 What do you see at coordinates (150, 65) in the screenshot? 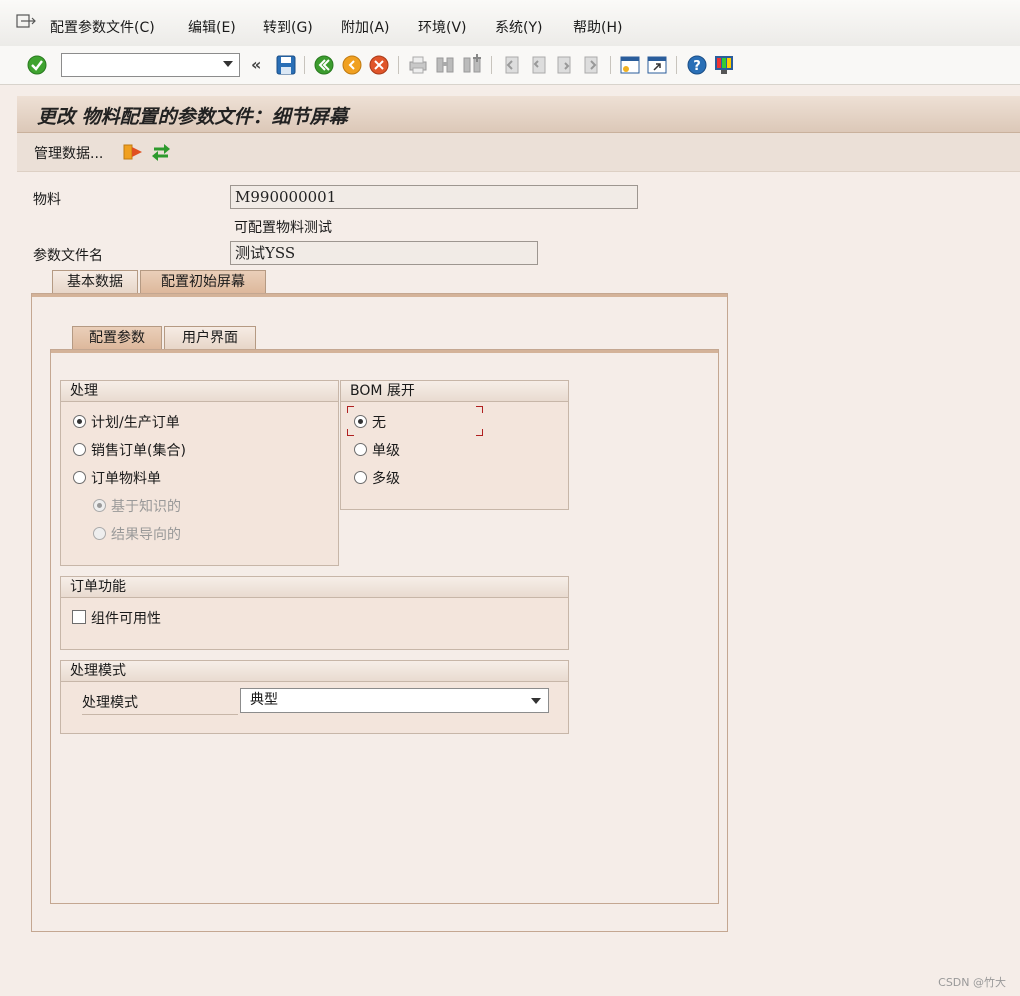
I see `command-field` at bounding box center [150, 65].